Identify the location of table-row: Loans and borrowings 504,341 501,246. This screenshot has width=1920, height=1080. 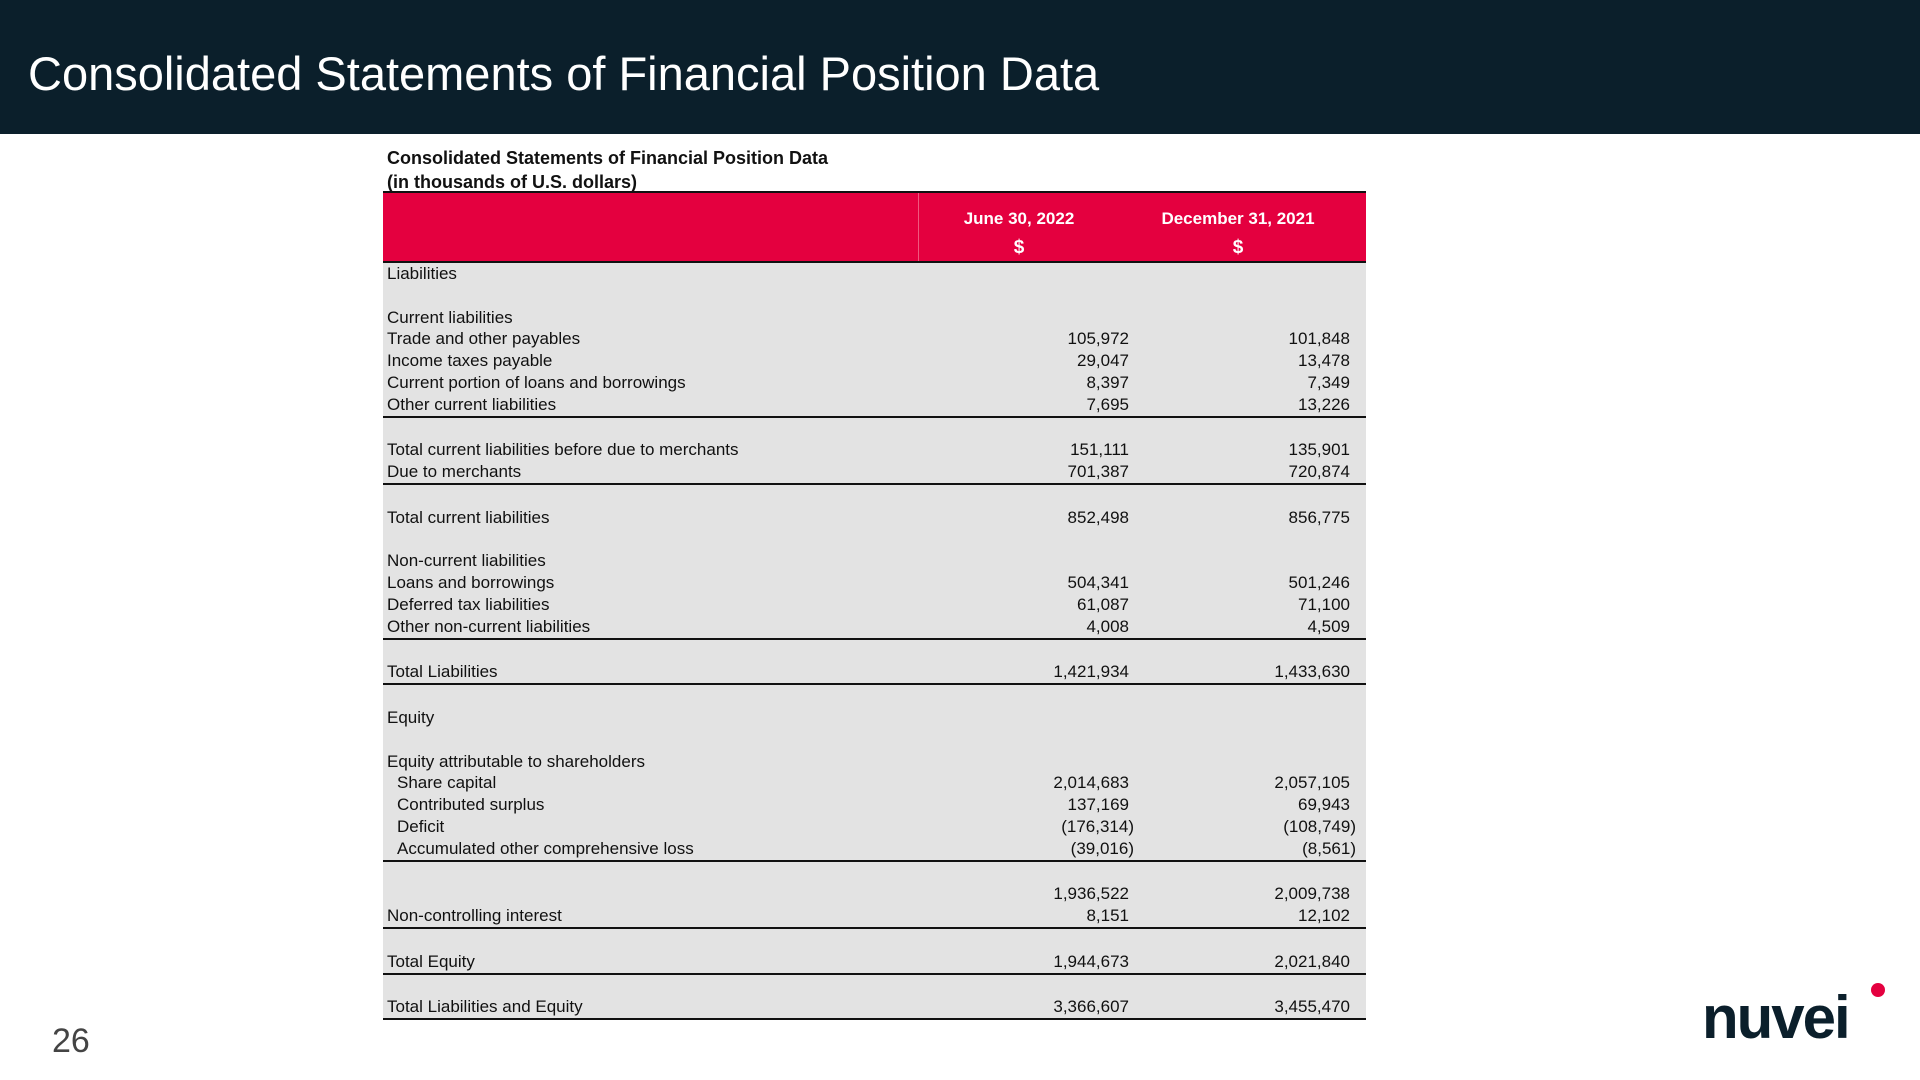
(874, 583).